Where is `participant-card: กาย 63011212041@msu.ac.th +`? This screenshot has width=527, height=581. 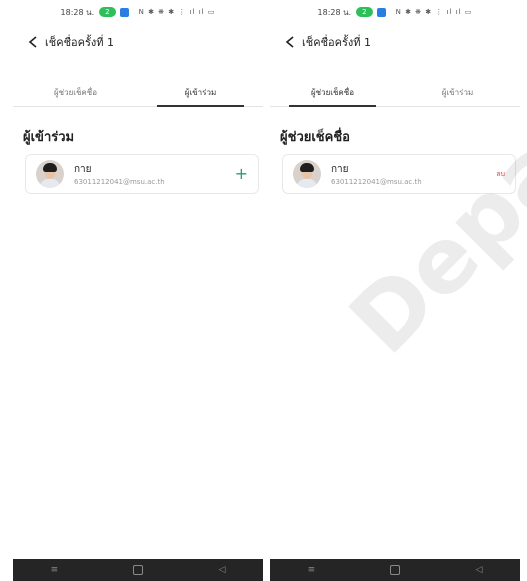
participant-card: กาย 63011212041@msu.ac.th + is located at coordinates (142, 174).